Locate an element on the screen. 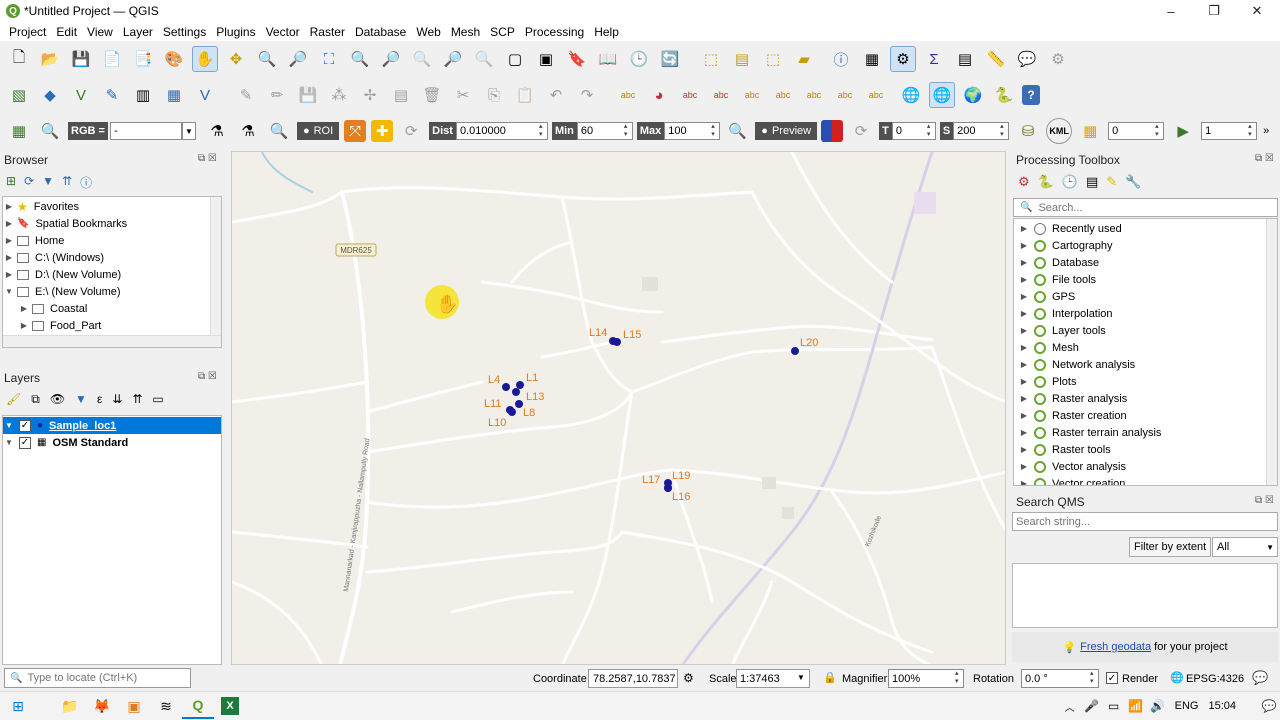 Image resolution: width=1280 pixels, height=720 pixels. chevron-down-icon: ▼ is located at coordinates (9, 442).